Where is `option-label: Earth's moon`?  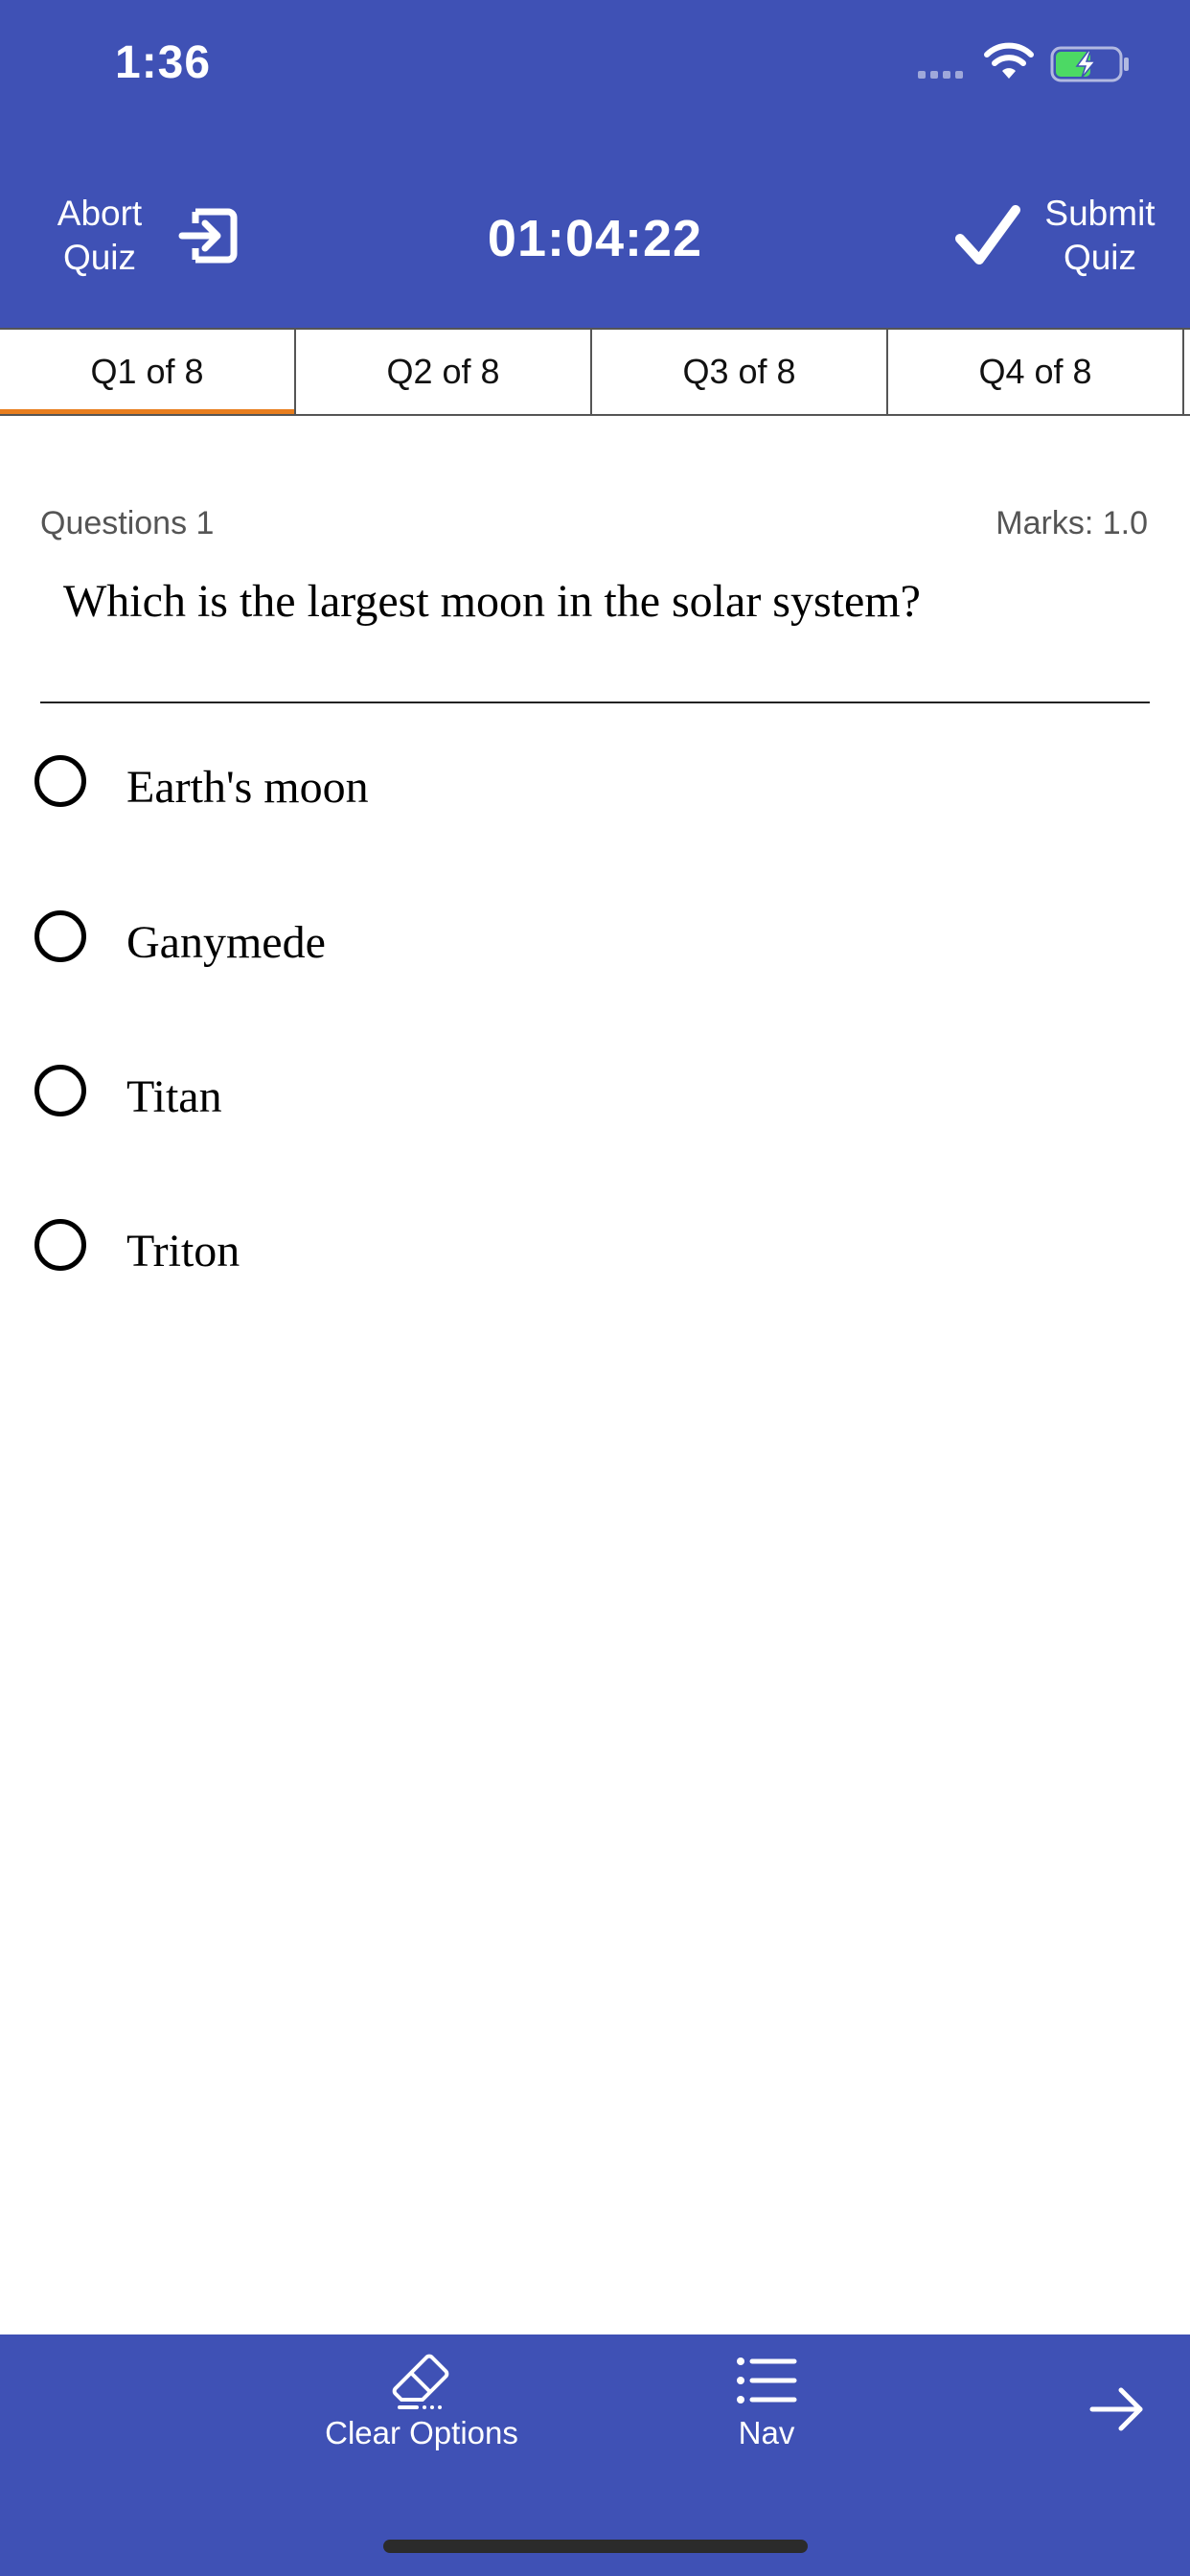
option-label: Earth's moon is located at coordinates (248, 787).